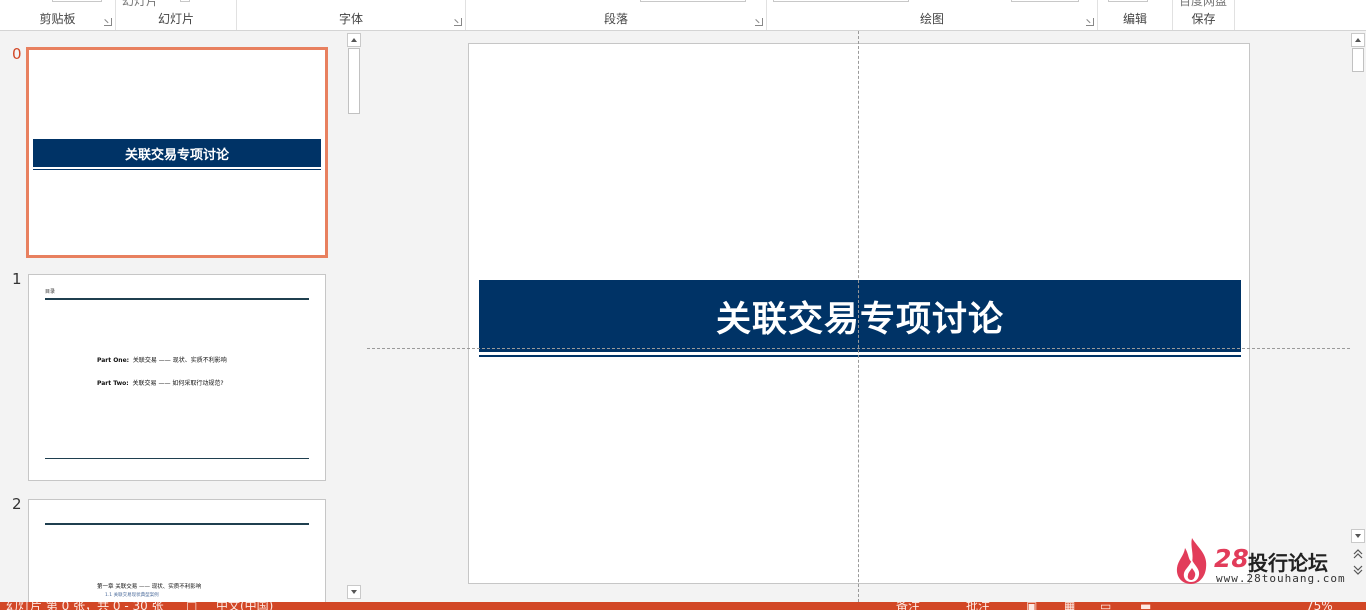 This screenshot has width=1366, height=610. Describe the element at coordinates (149, 587) in the screenshot. I see `thumb-chapter: 第一章 关联交易 —— 现状、实质不利影响` at that location.